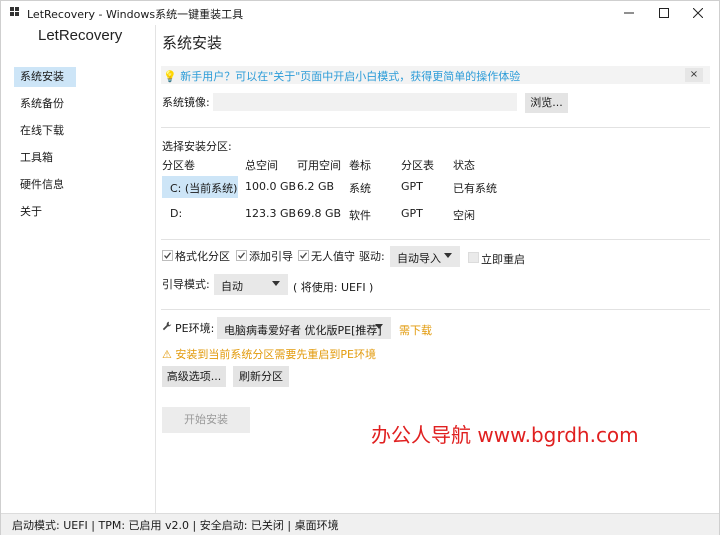 This screenshot has height=535, width=720. I want to click on image-path-input, so click(365, 102).